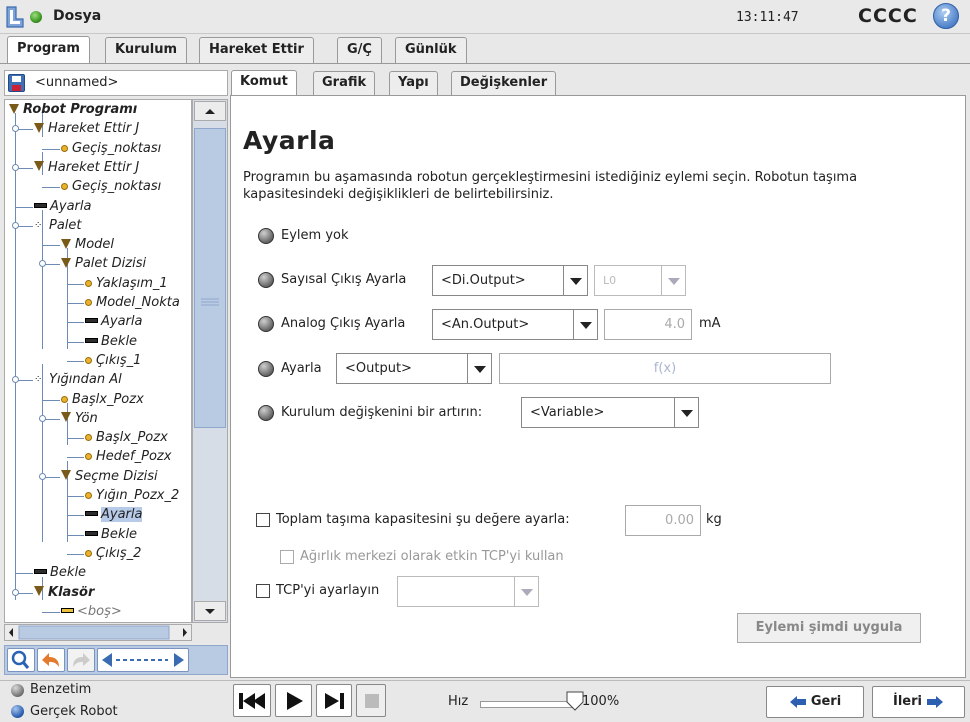 This screenshot has height=722, width=970. Describe the element at coordinates (21, 660) in the screenshot. I see `search-icon` at that location.